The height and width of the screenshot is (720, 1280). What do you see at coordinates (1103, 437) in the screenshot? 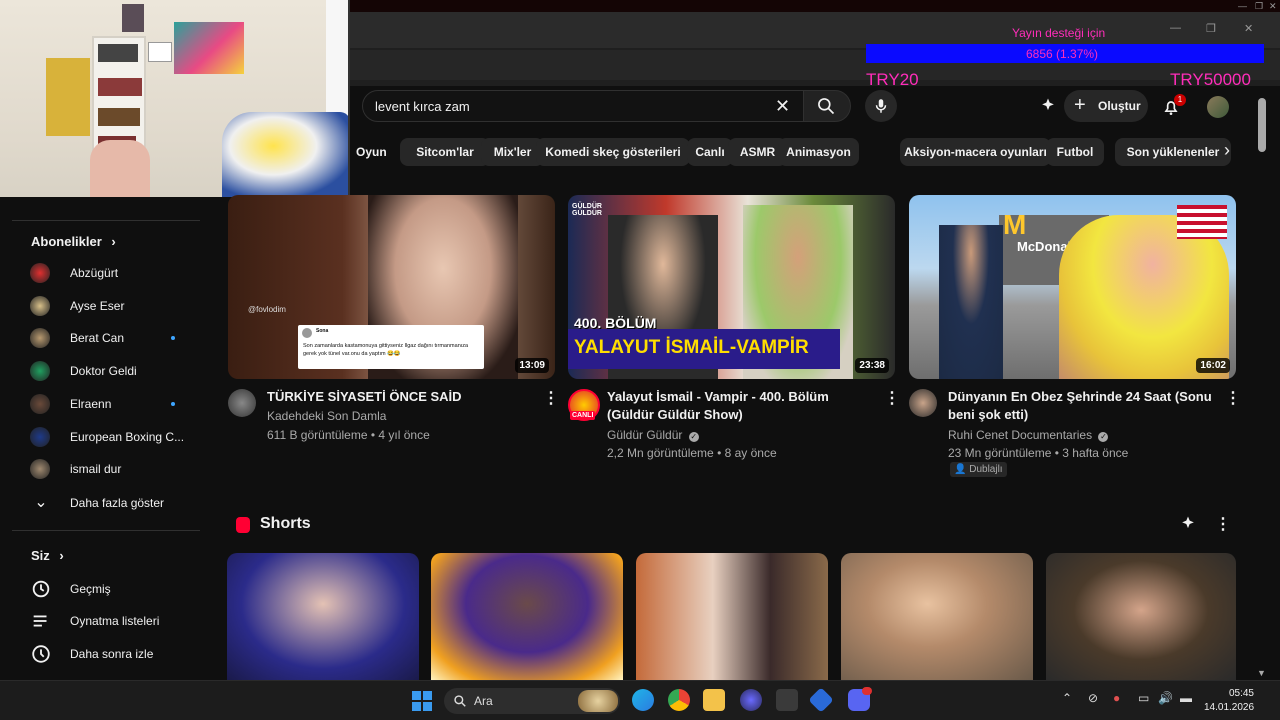
I see `verified-icon: ✓` at bounding box center [1103, 437].